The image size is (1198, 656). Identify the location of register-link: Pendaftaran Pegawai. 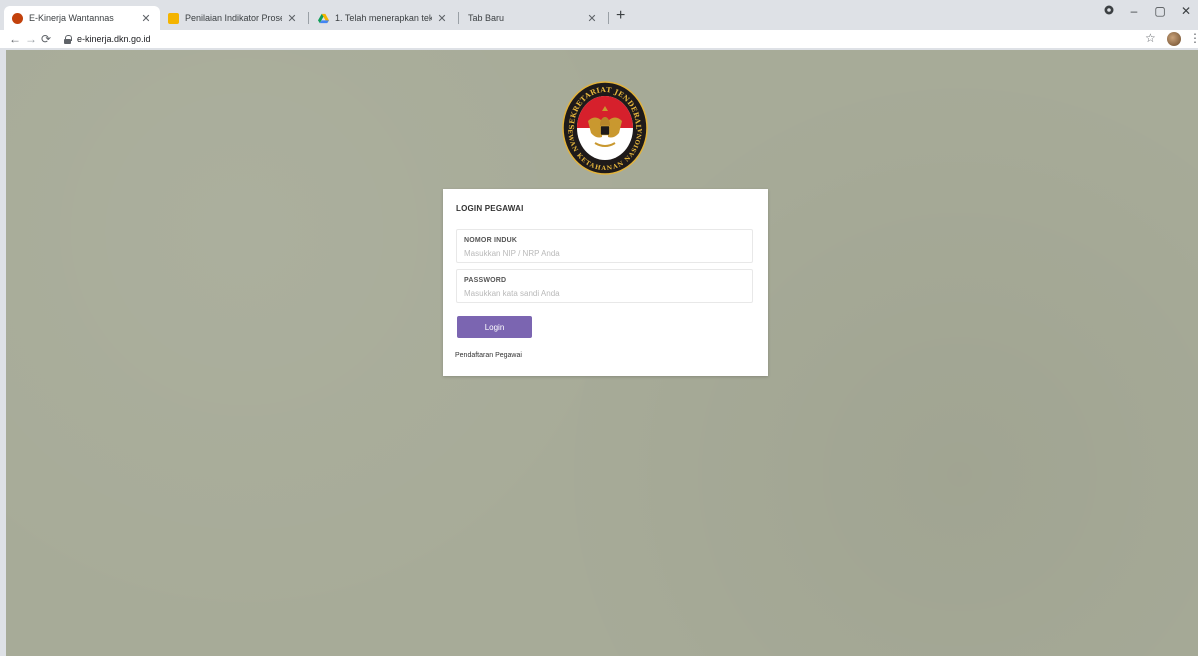
(488, 355).